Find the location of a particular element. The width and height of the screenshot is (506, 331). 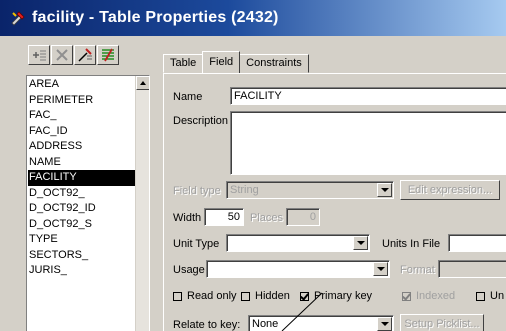

field-type-value: String is located at coordinates (244, 190).